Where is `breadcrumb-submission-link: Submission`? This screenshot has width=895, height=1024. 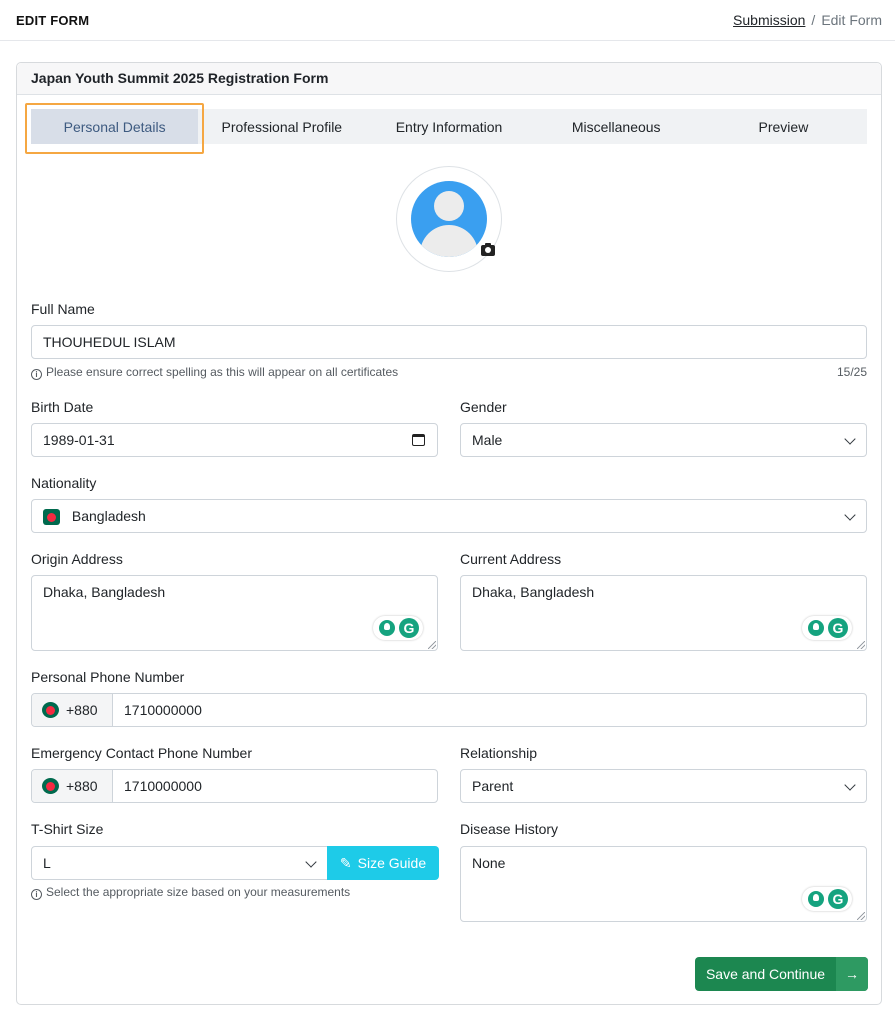
breadcrumb-submission-link: Submission is located at coordinates (769, 20).